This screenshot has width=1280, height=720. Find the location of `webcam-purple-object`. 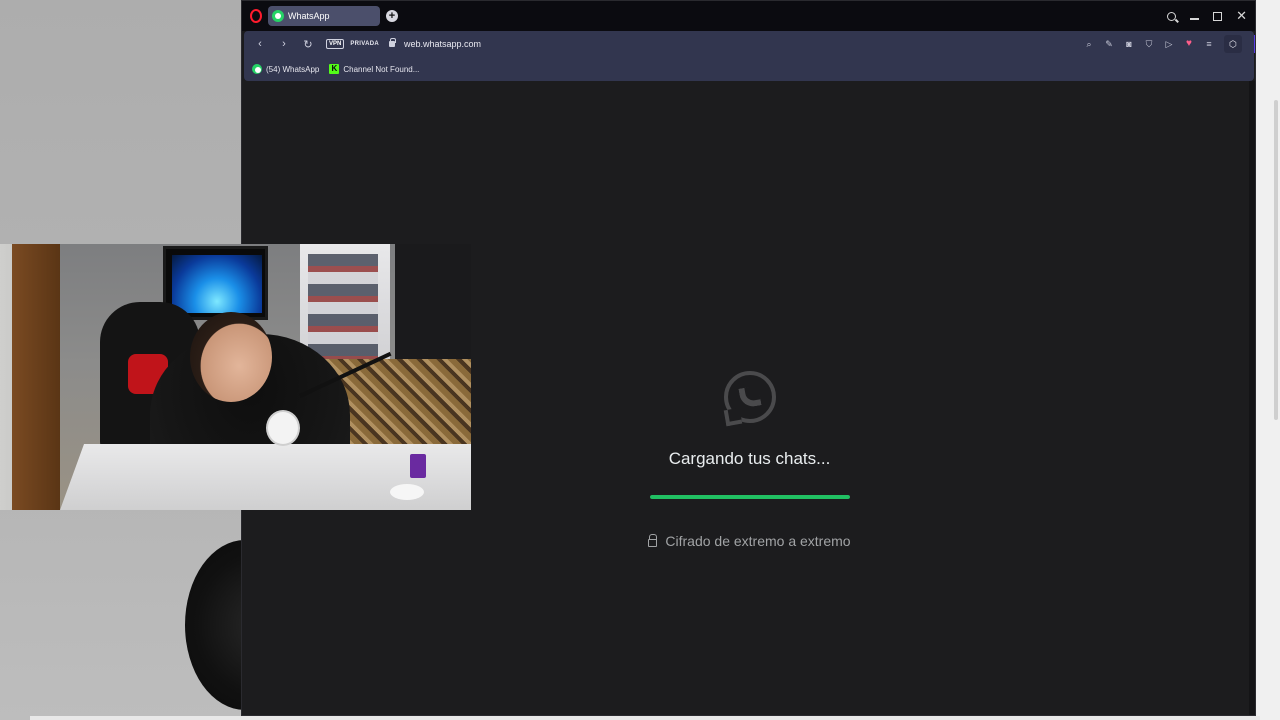

webcam-purple-object is located at coordinates (418, 466).